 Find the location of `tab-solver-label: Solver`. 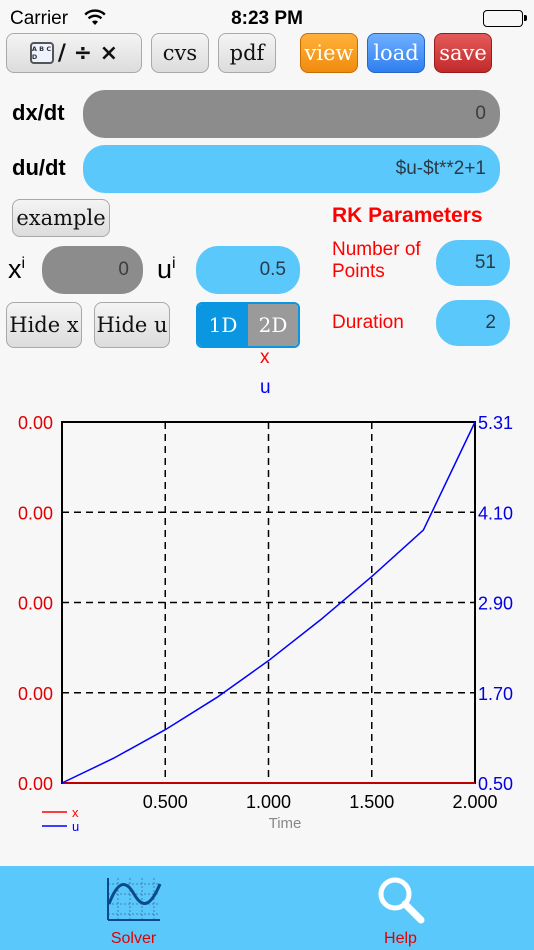

tab-solver-label: Solver is located at coordinates (133, 938).